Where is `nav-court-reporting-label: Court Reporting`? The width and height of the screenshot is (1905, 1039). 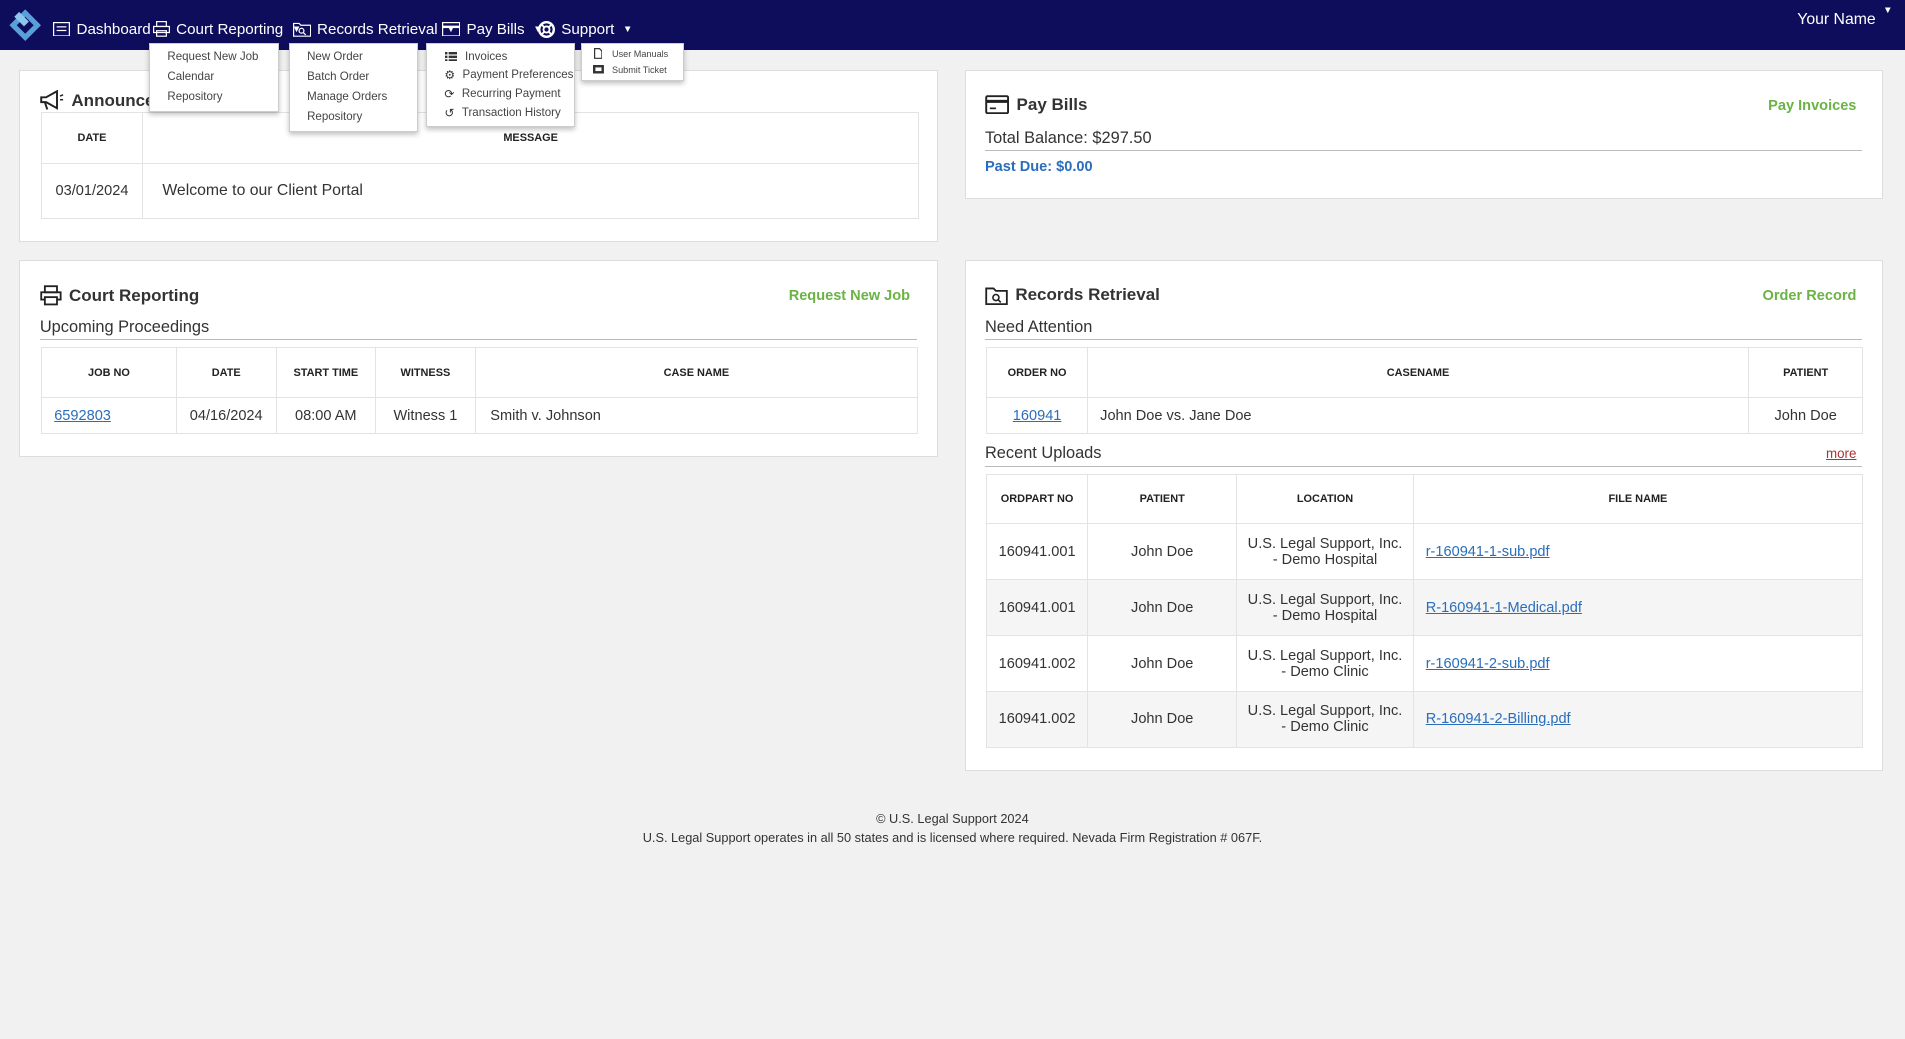 nav-court-reporting-label: Court Reporting is located at coordinates (230, 29).